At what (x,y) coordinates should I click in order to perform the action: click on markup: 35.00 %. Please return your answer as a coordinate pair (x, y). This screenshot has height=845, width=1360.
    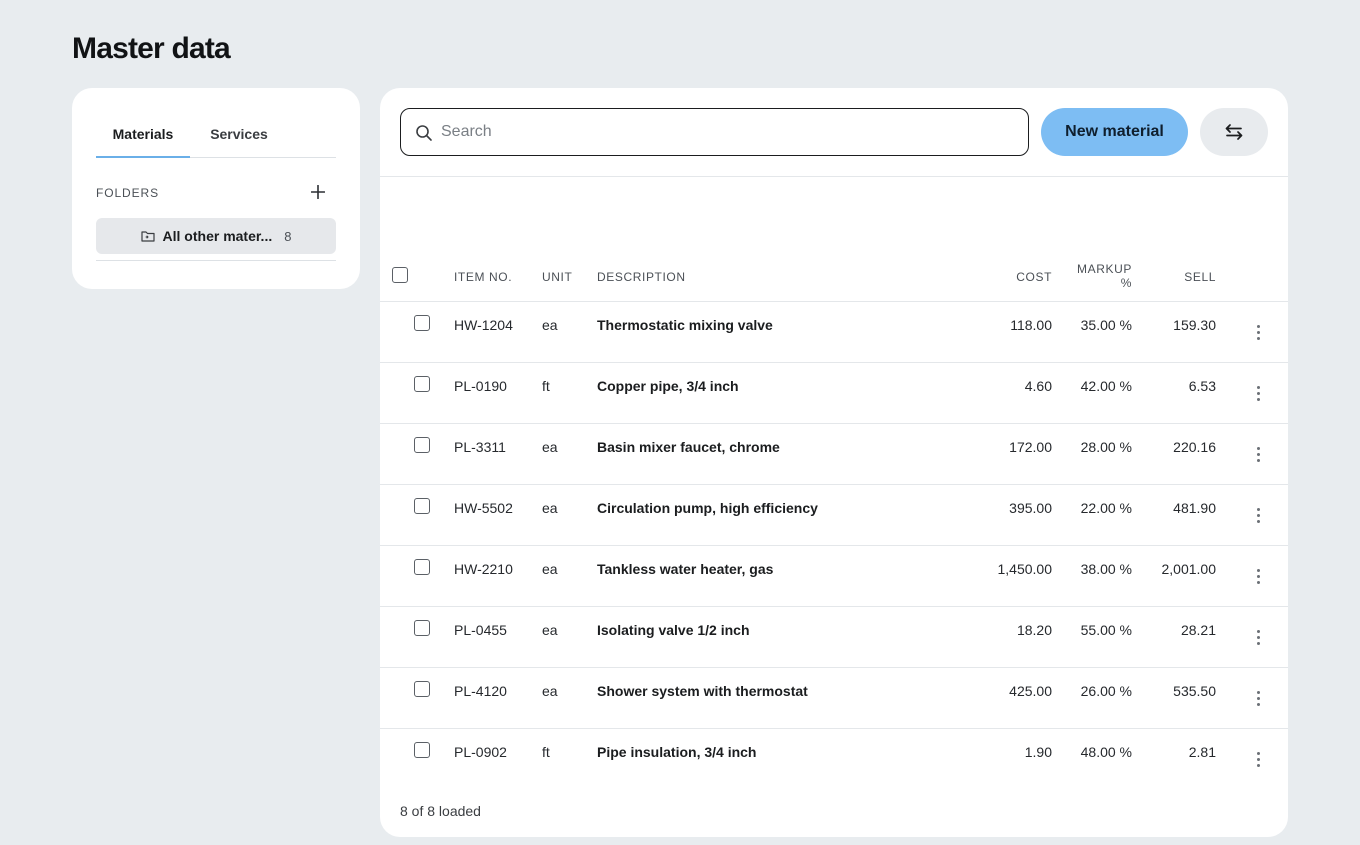
    Looking at the image, I should click on (1106, 325).